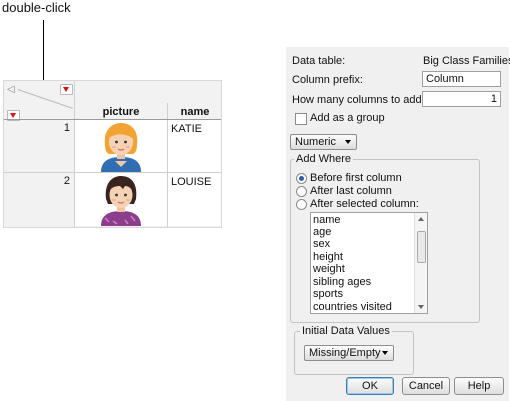 This screenshot has width=510, height=401. I want to click on scroll-down-icon, so click(421, 307).